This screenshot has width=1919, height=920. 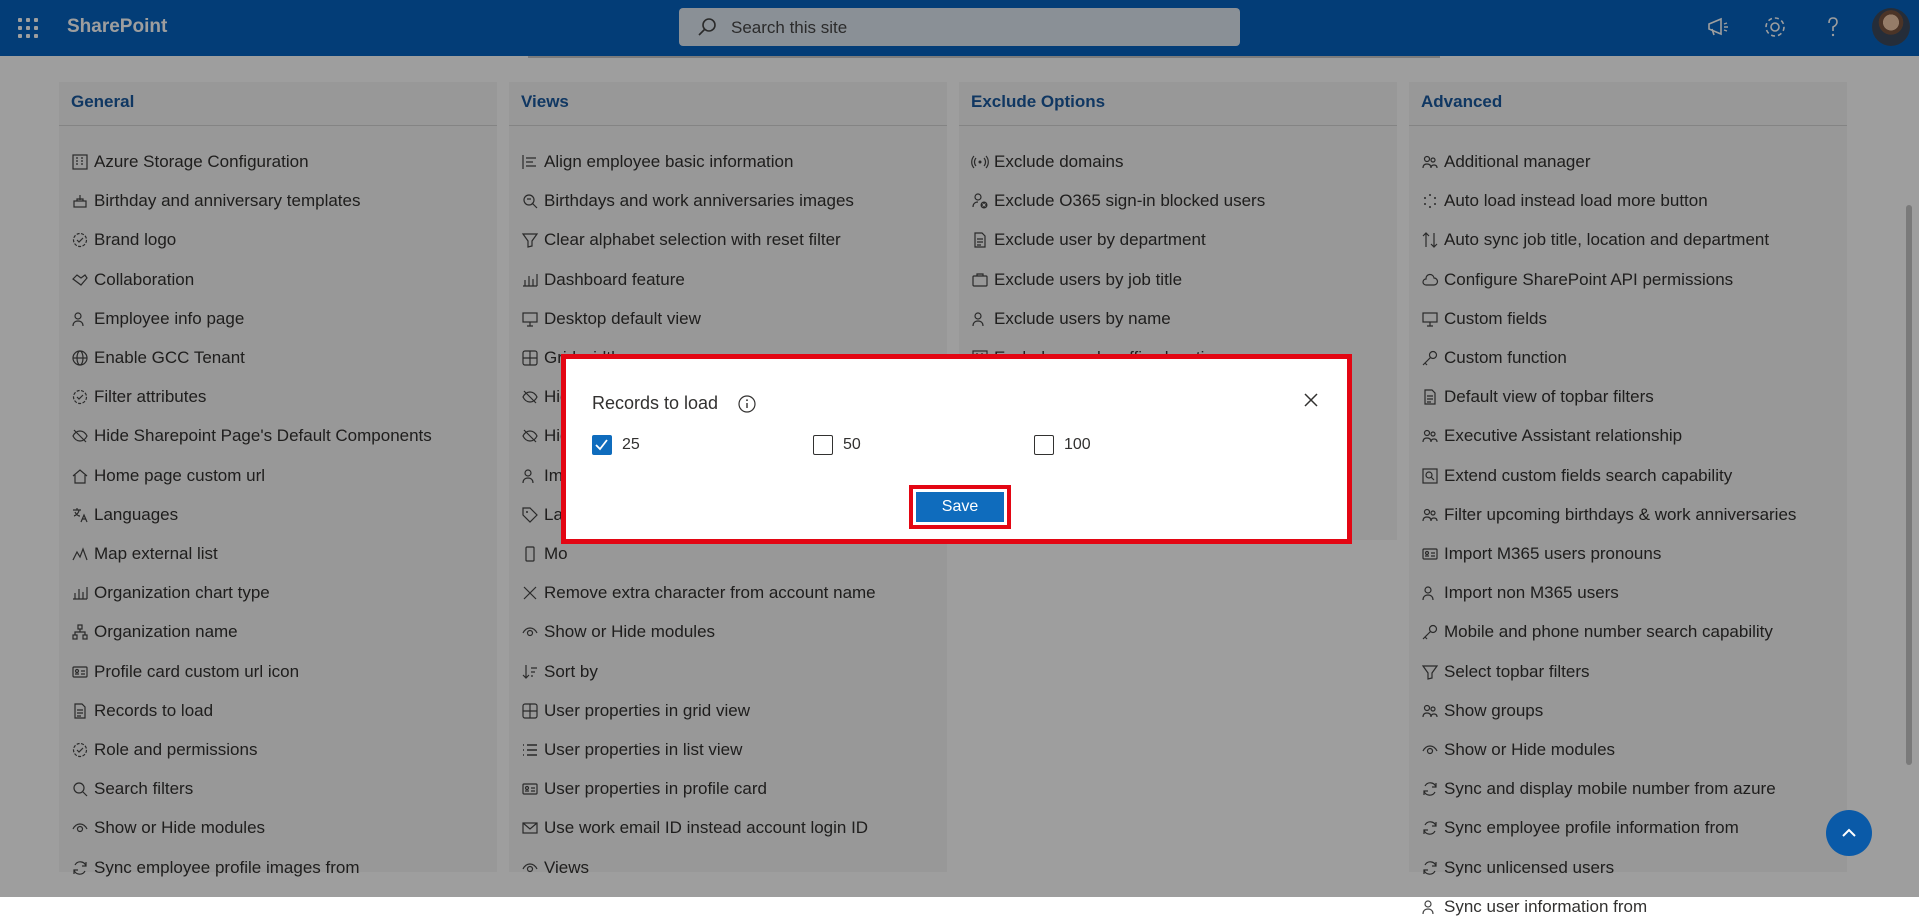 I want to click on scrollbar, so click(x=1909, y=485).